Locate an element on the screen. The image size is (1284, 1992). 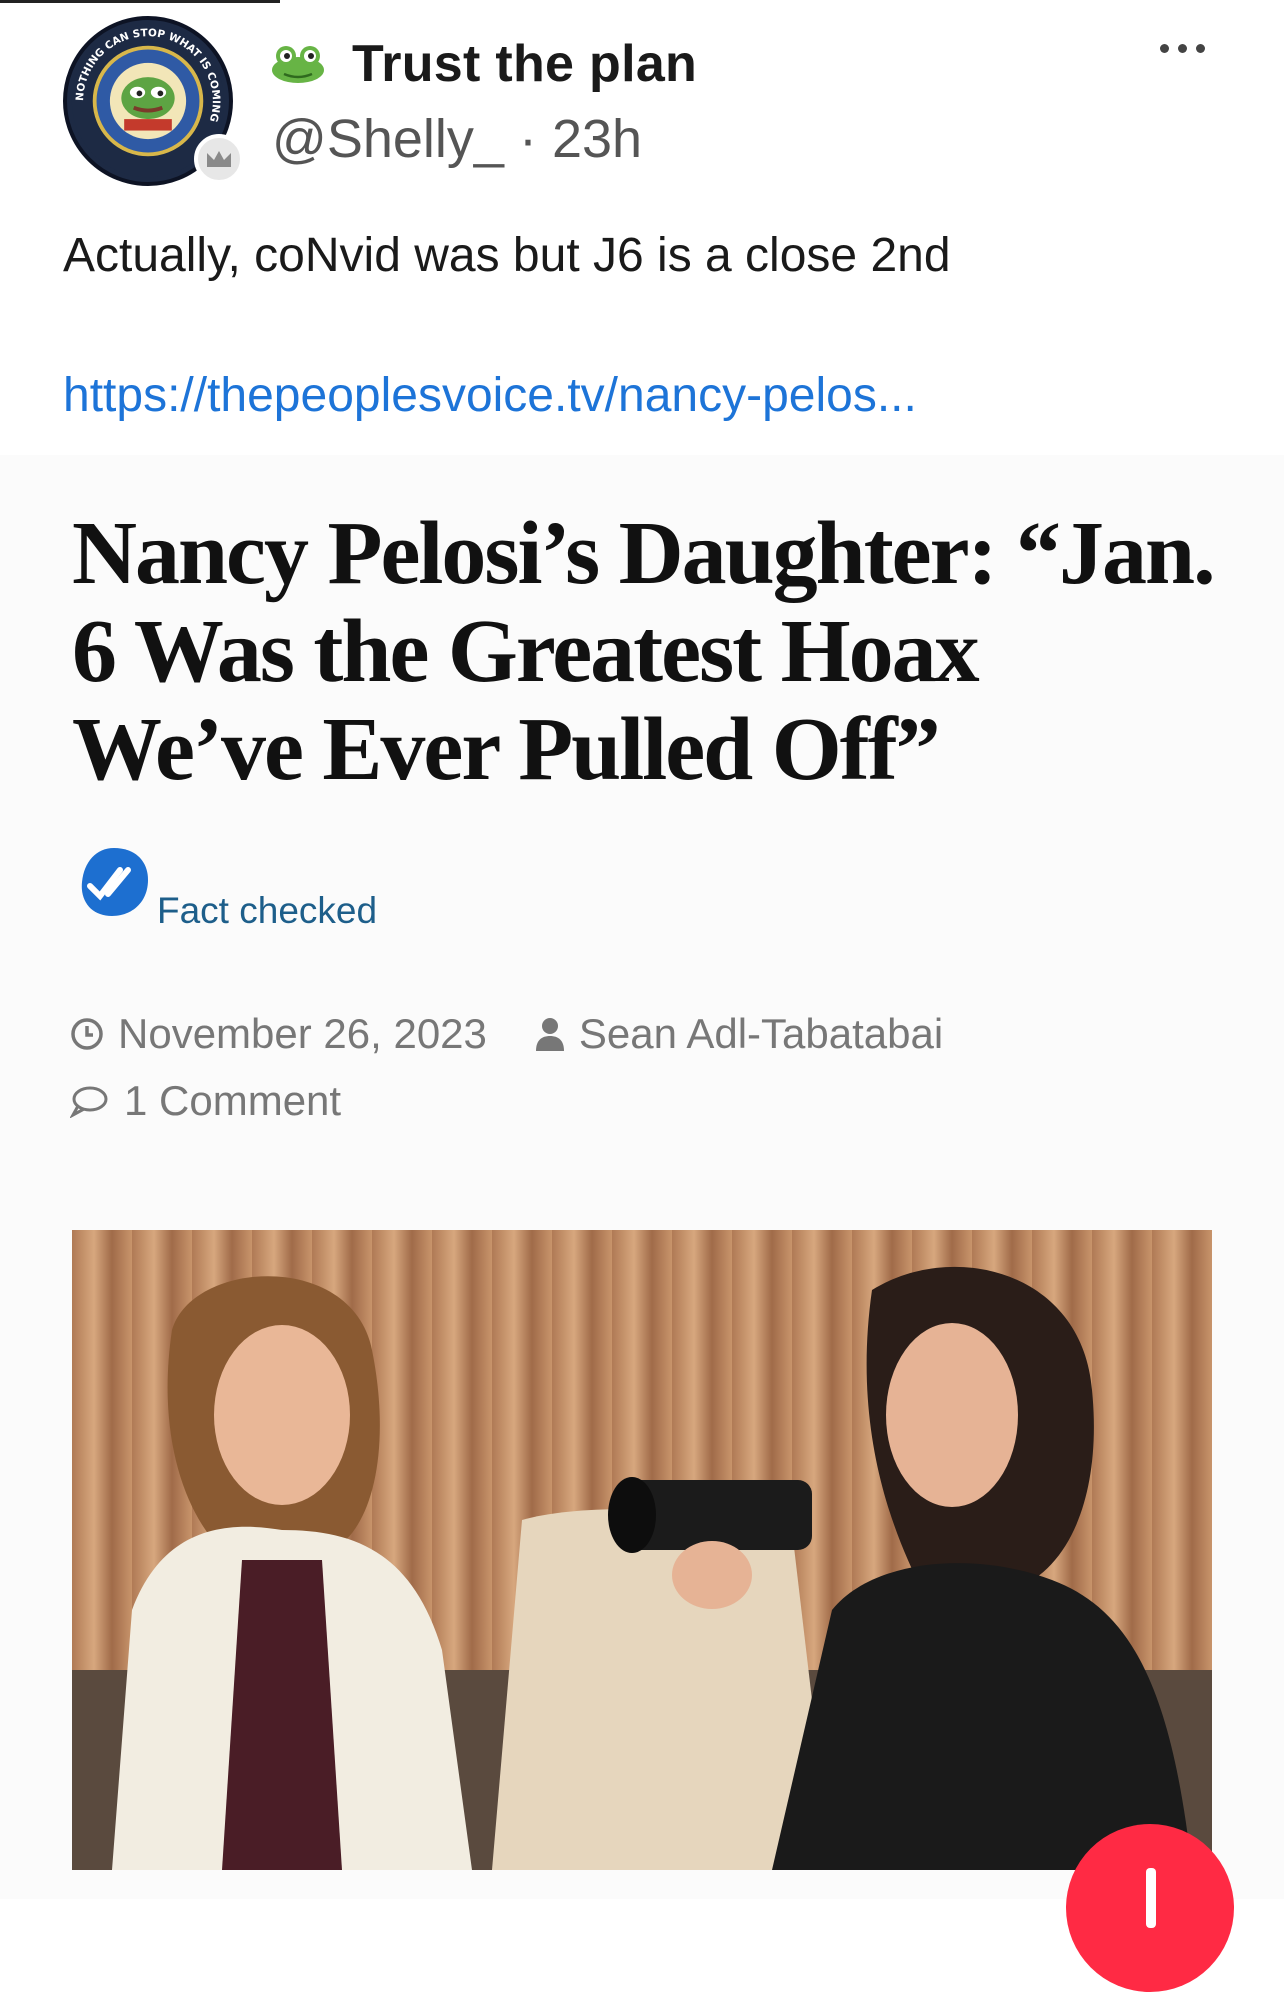
author-name-row: Trust the plan is located at coordinates (483, 64).